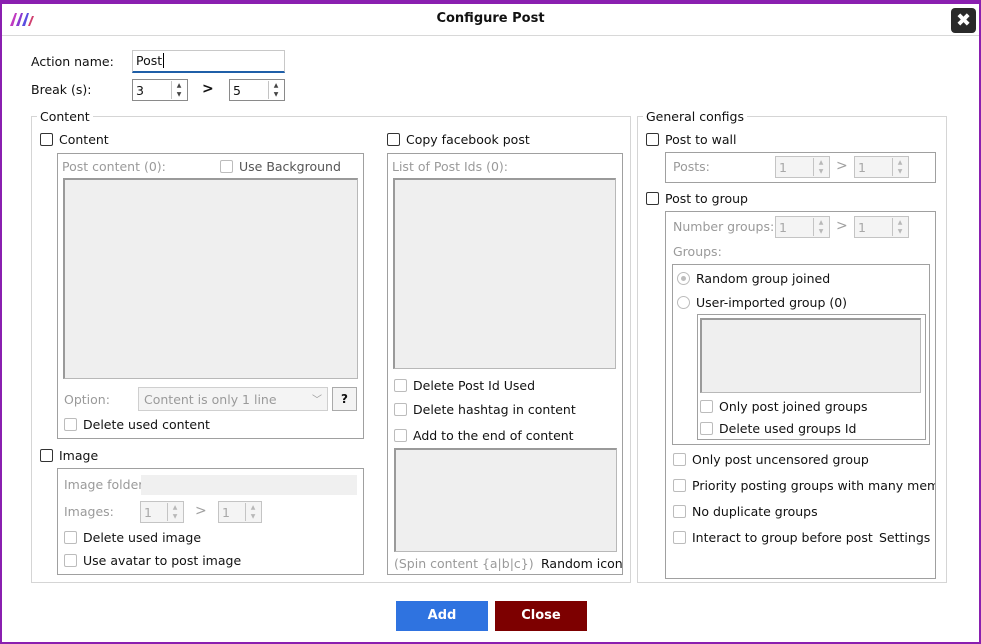 The width and height of the screenshot is (981, 644). What do you see at coordinates (904, 537) in the screenshot?
I see `settings-link: Settings` at bounding box center [904, 537].